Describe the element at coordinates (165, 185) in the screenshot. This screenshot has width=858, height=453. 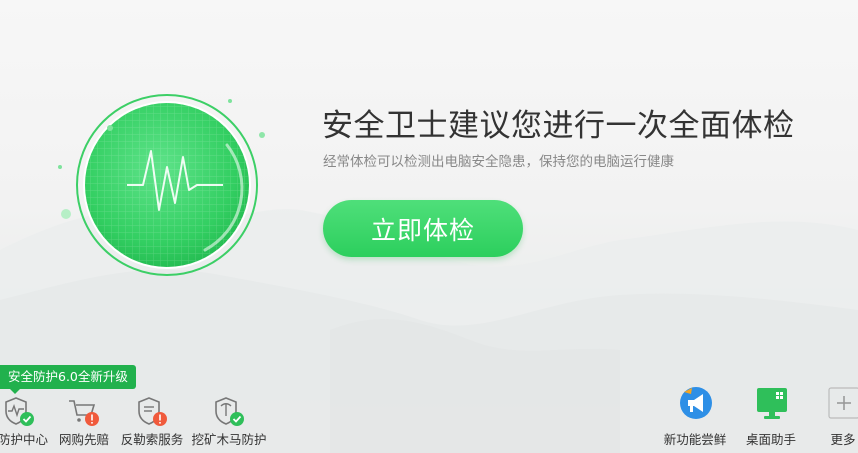
I see `health-gauge` at that location.